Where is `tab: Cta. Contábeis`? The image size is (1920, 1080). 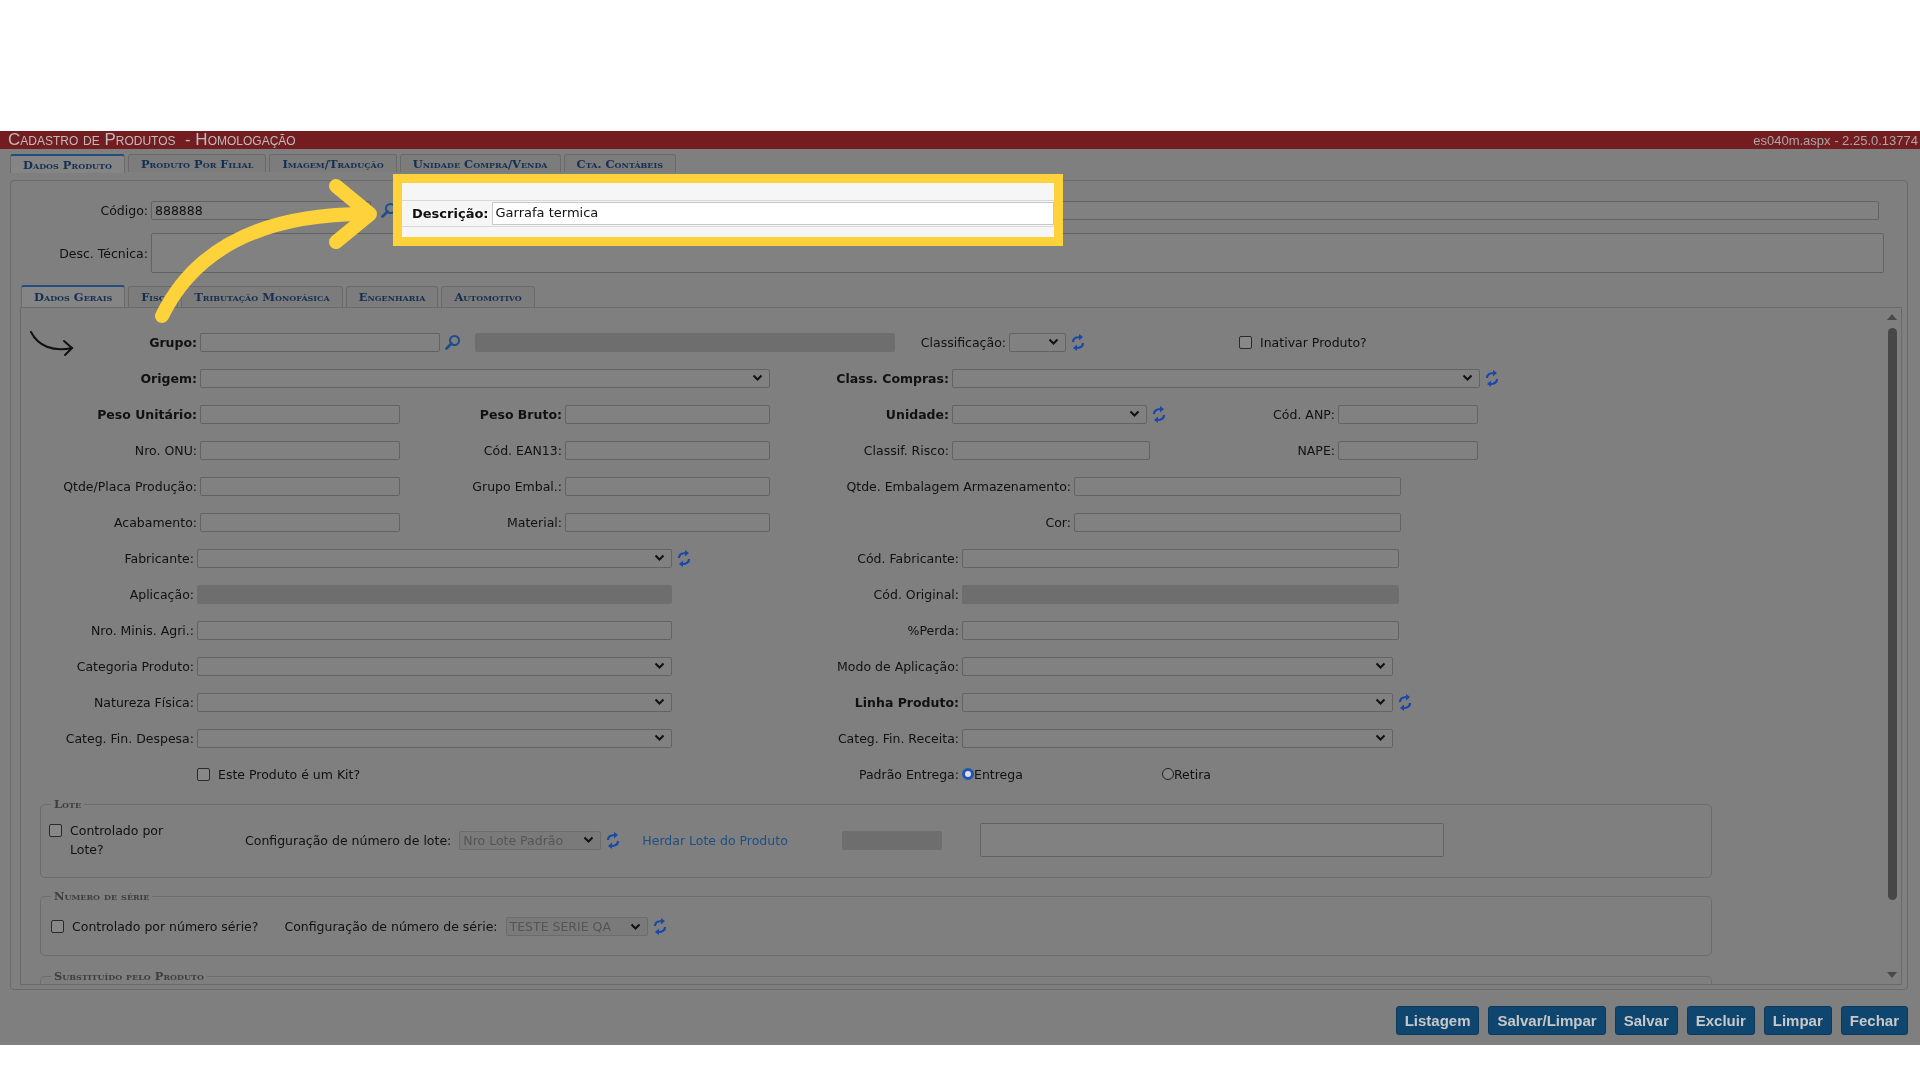 tab: Cta. Contábeis is located at coordinates (619, 163).